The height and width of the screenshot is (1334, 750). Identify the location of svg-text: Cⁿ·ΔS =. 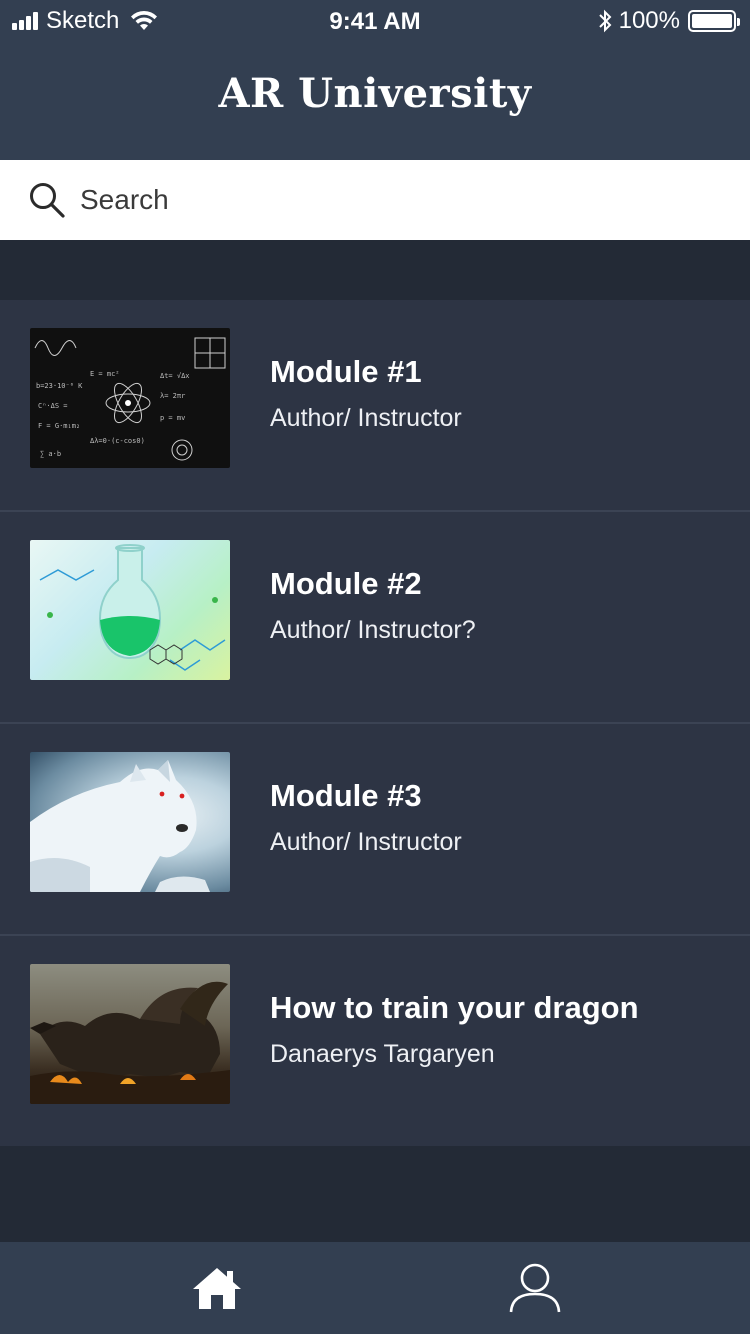
(53, 406).